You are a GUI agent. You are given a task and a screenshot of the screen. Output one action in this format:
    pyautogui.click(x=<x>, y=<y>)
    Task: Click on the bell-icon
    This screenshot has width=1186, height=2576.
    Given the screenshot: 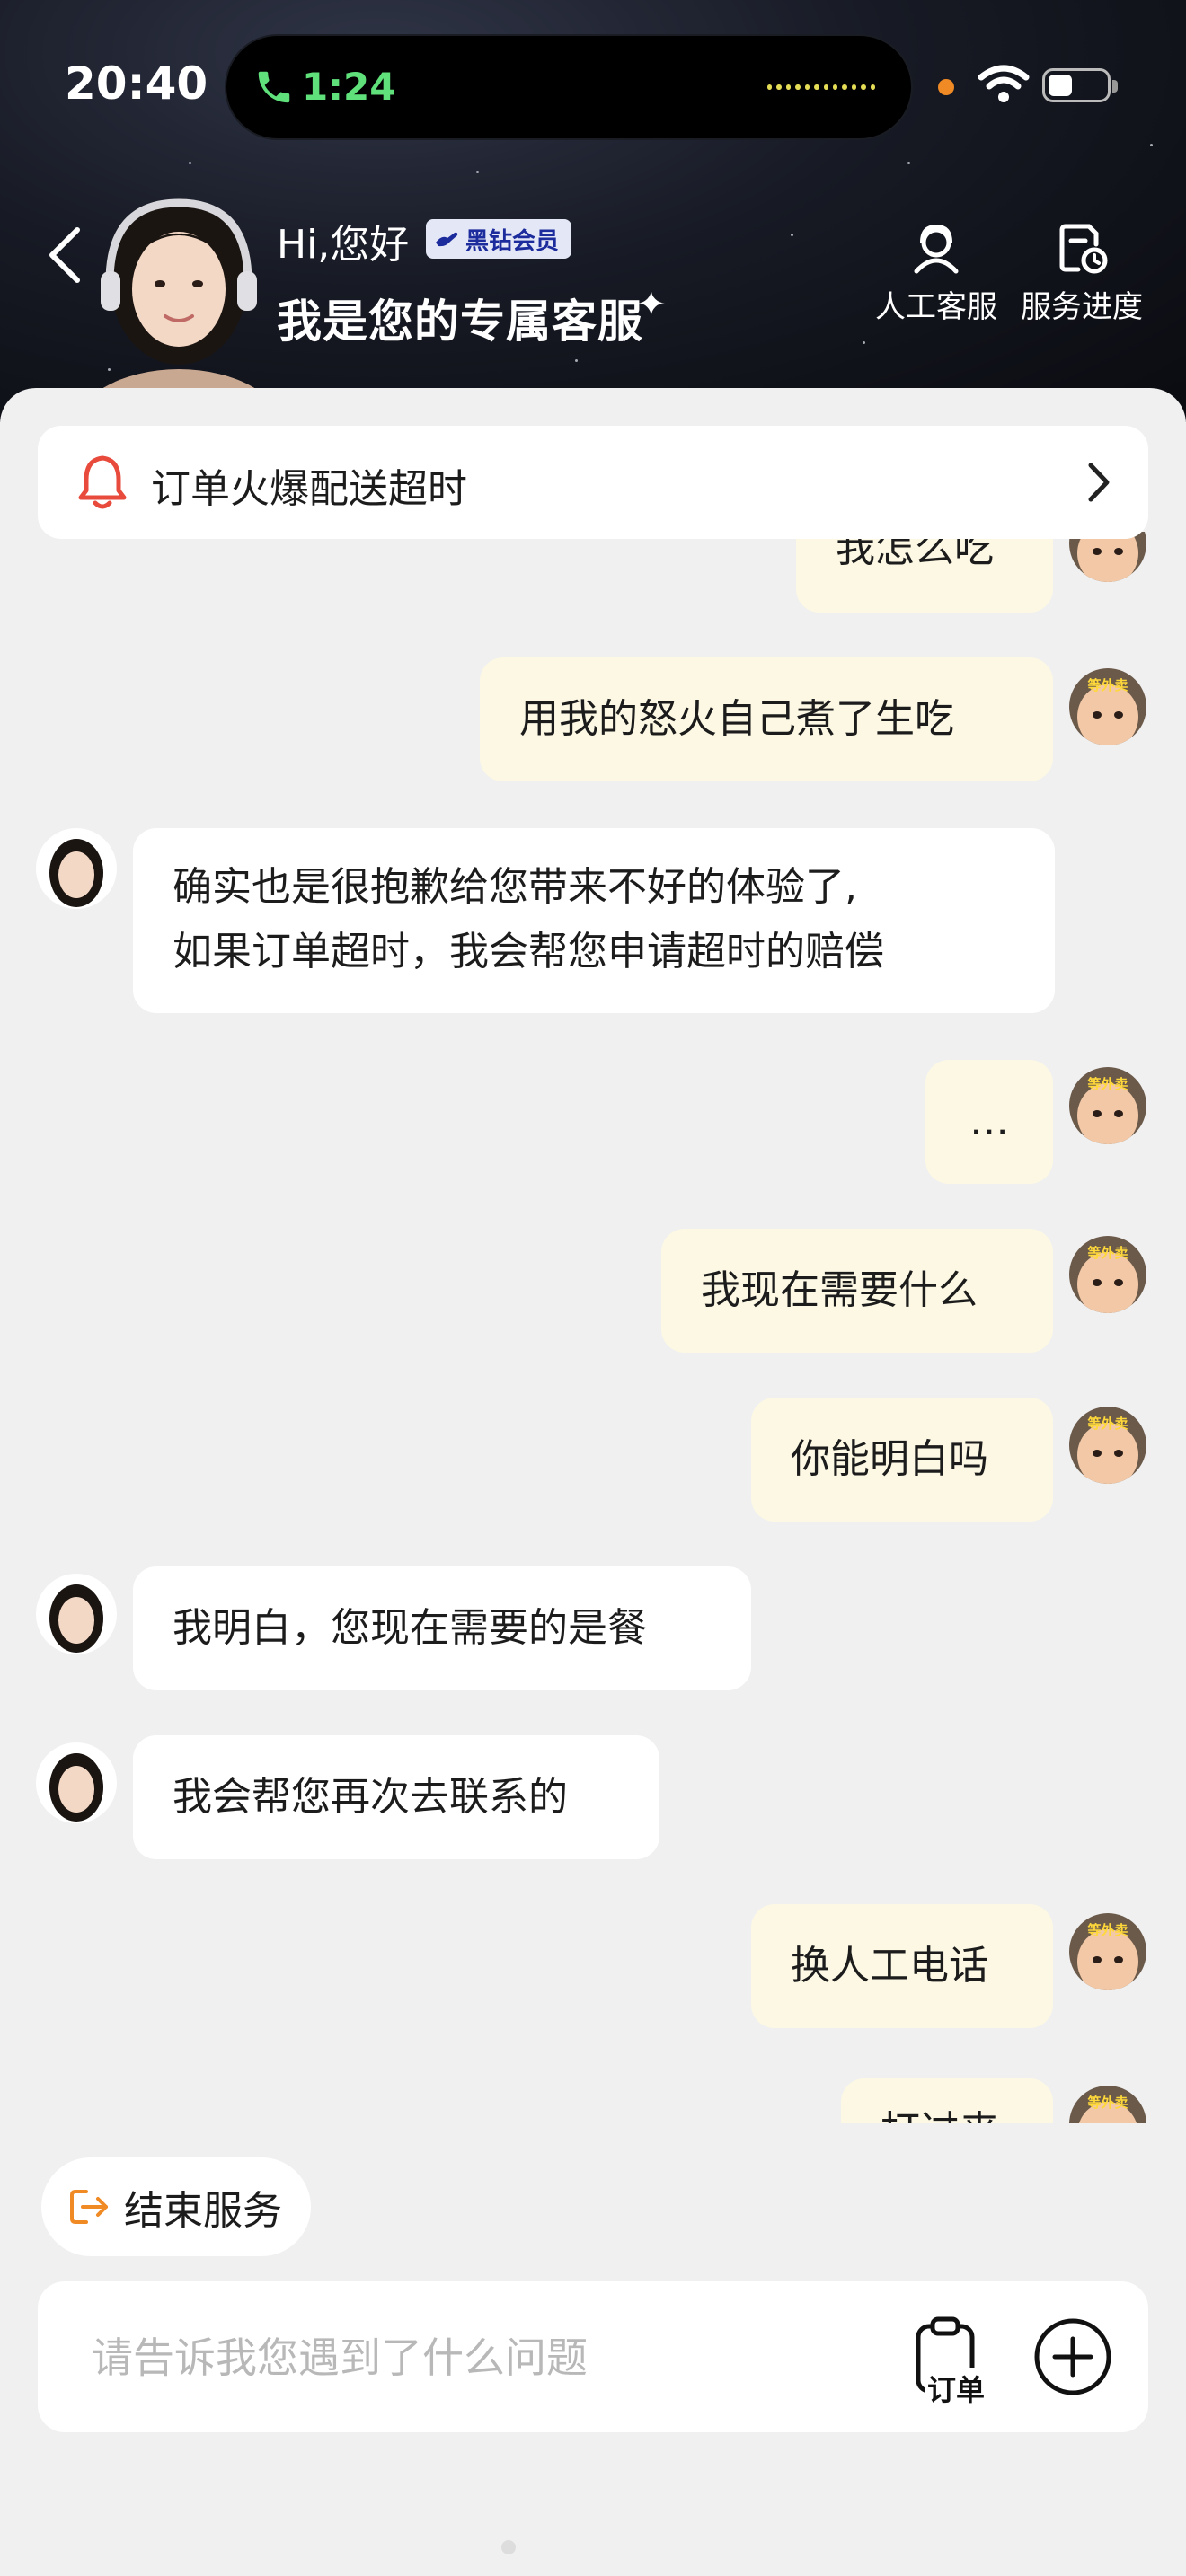 What is the action you would take?
    pyautogui.click(x=102, y=482)
    